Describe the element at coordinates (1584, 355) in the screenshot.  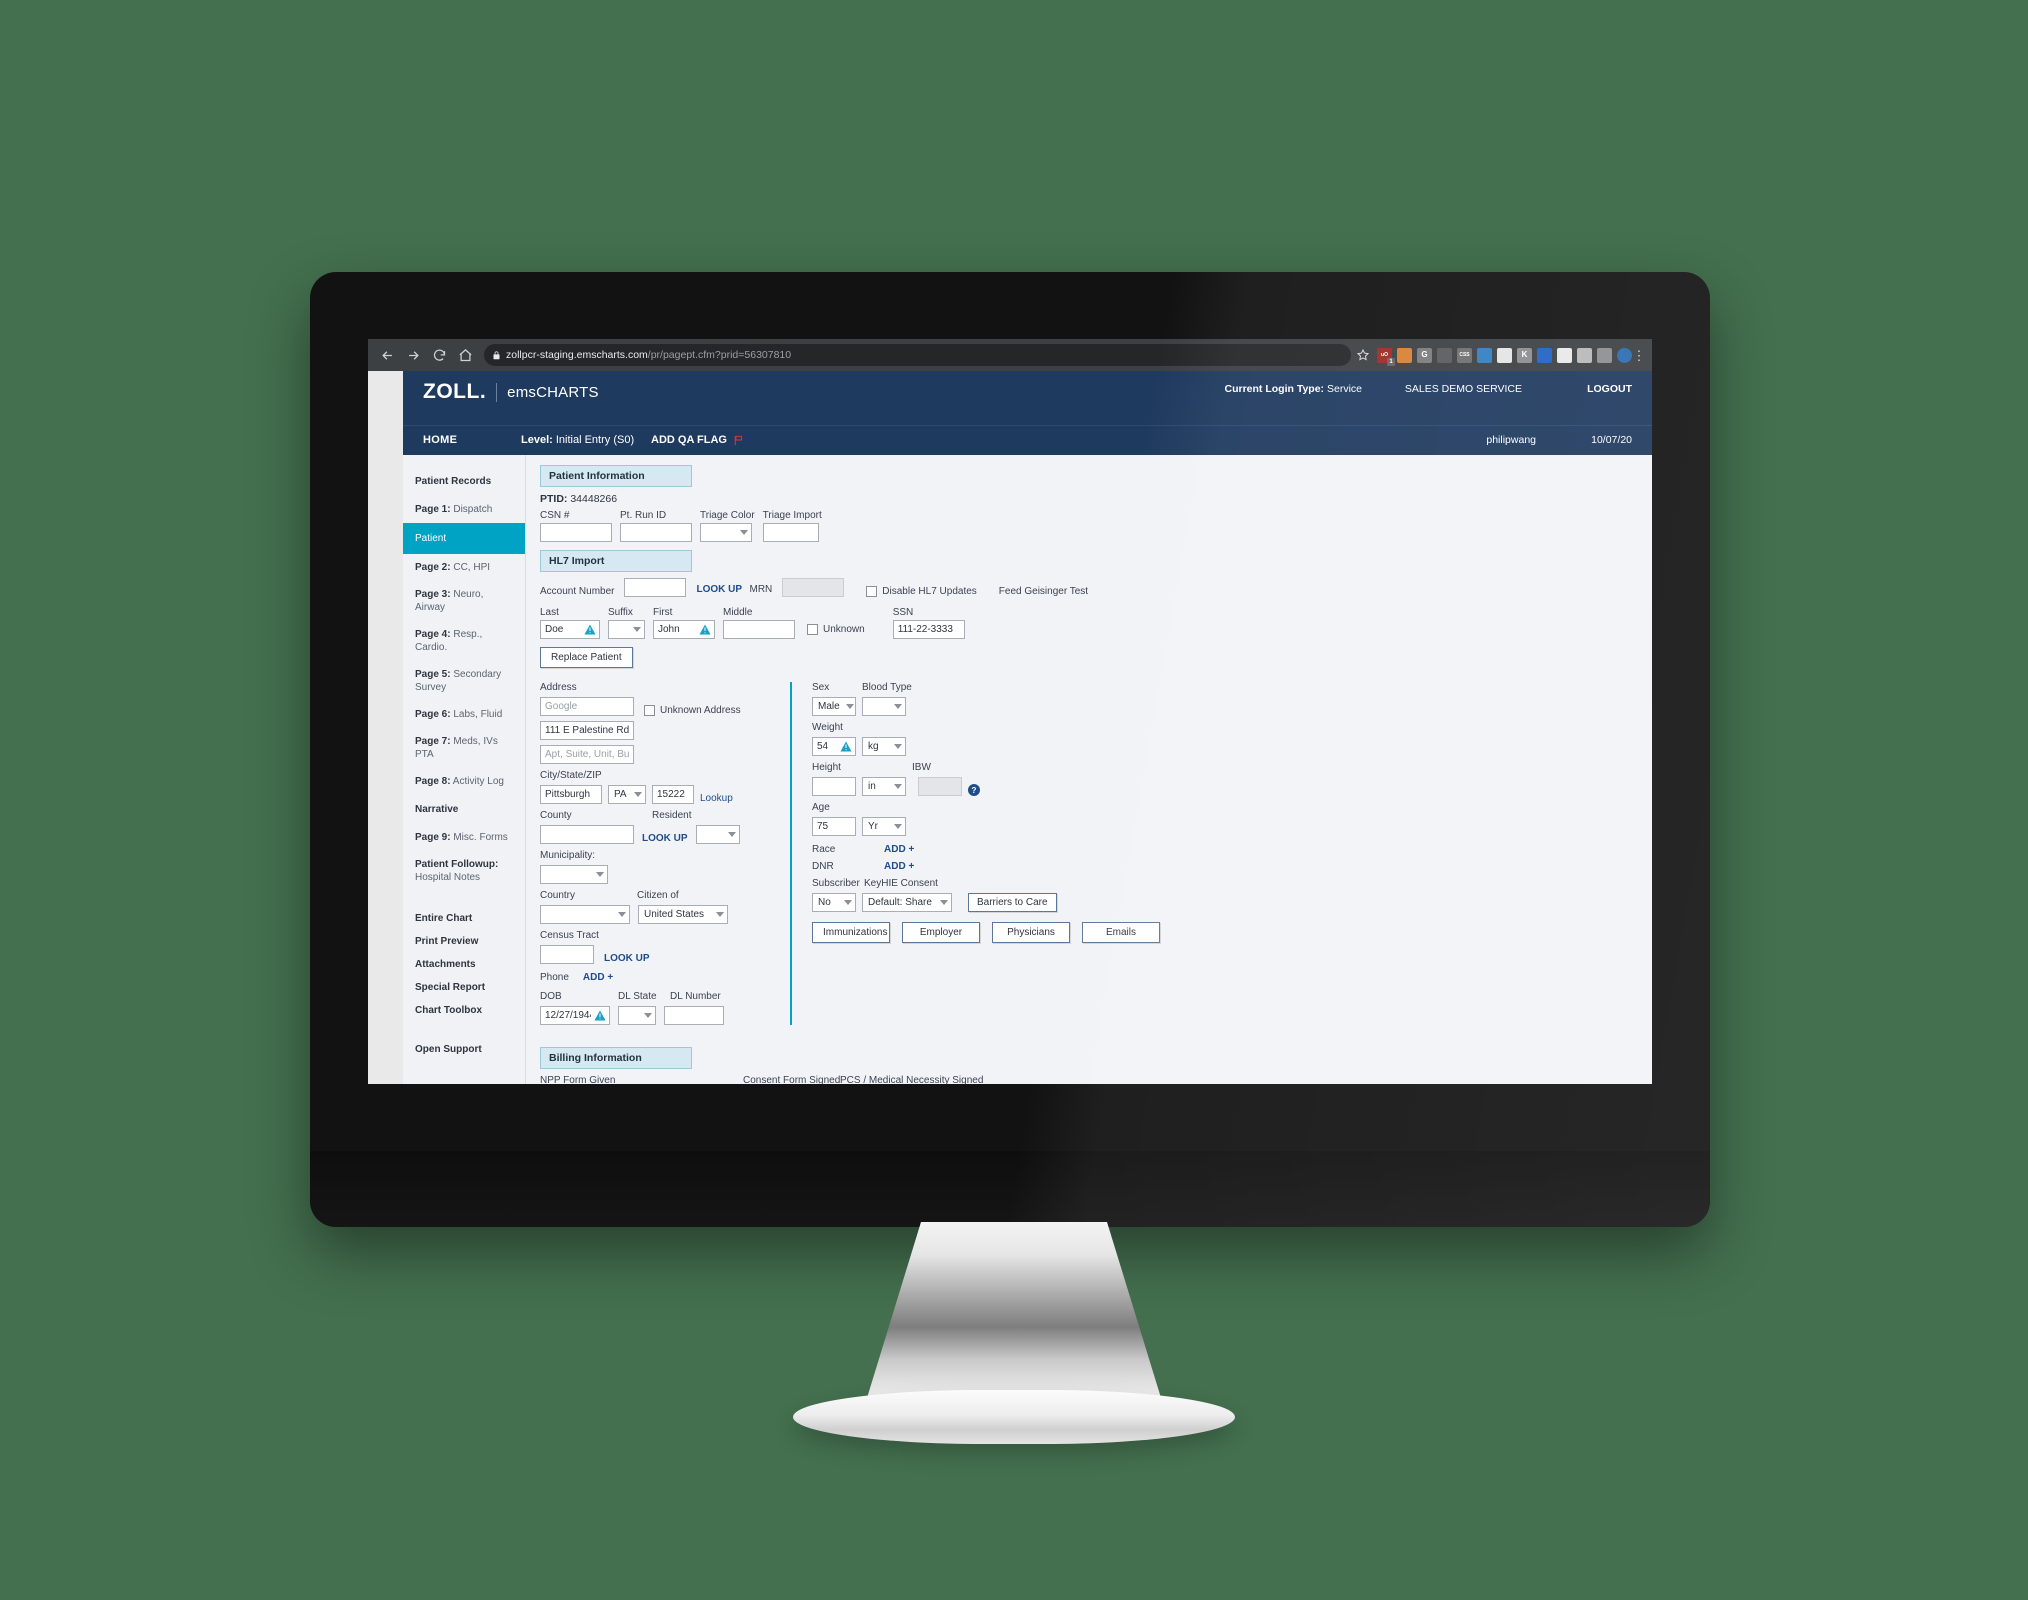
I see `lastpass-extension-icon` at that location.